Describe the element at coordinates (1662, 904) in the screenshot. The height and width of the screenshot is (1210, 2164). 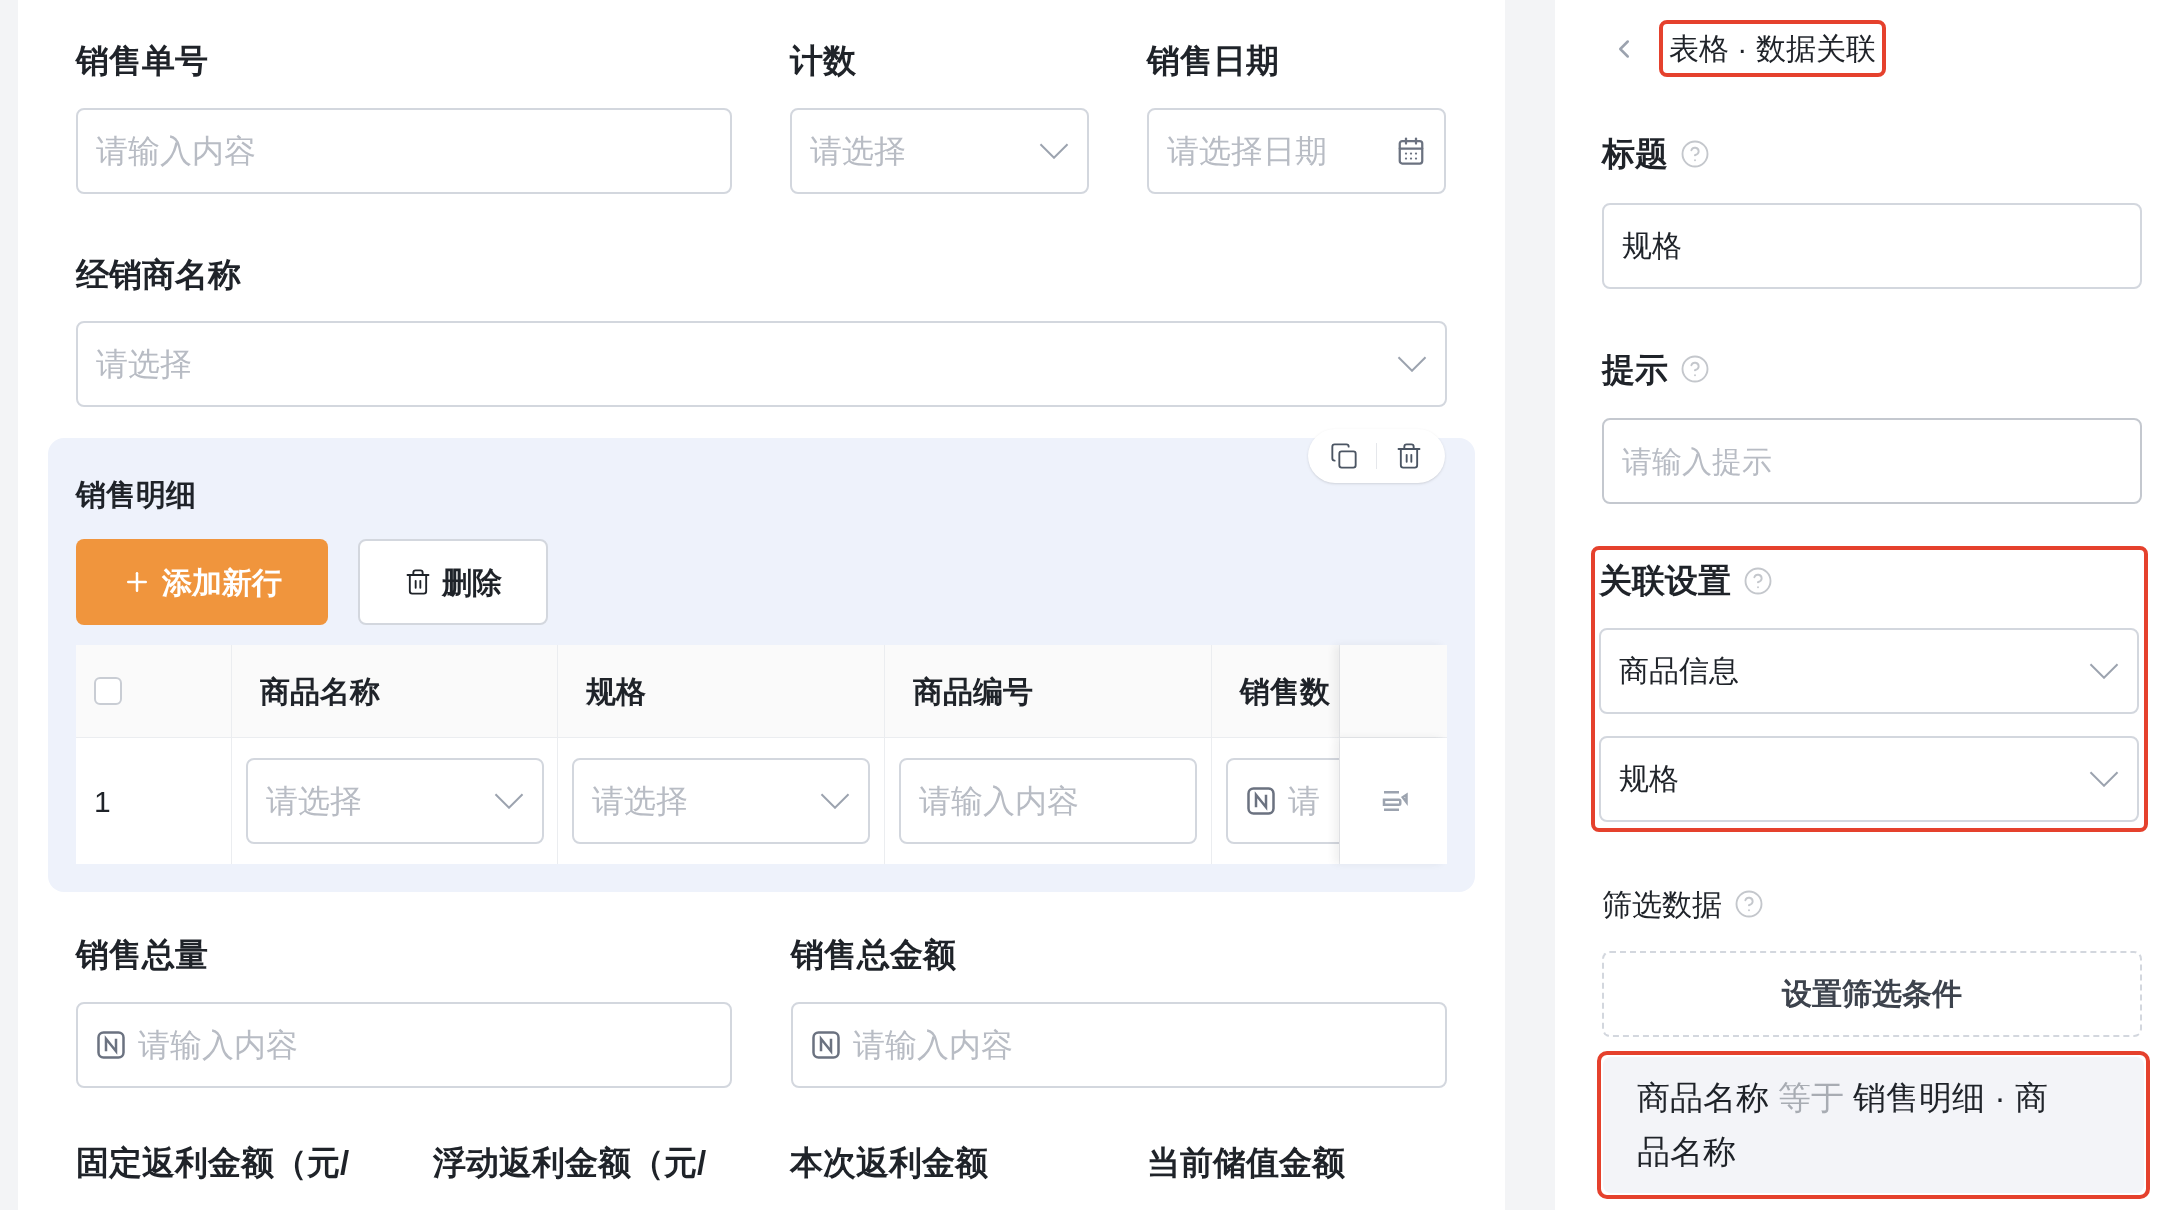
I see `field-label: 筛选数据` at that location.